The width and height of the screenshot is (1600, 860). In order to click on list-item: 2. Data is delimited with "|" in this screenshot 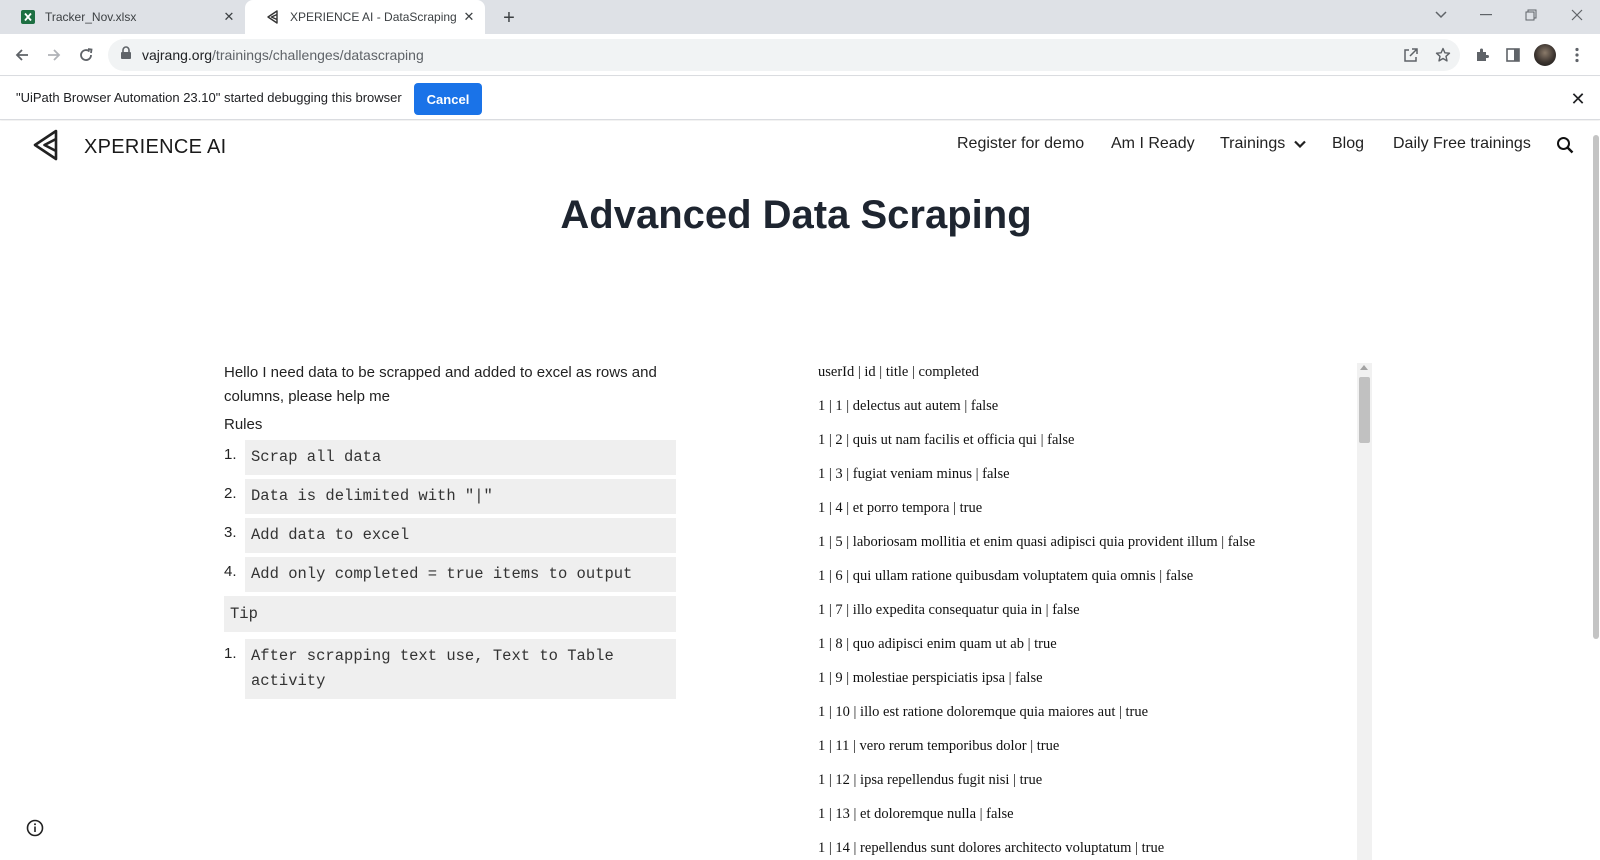, I will do `click(450, 496)`.